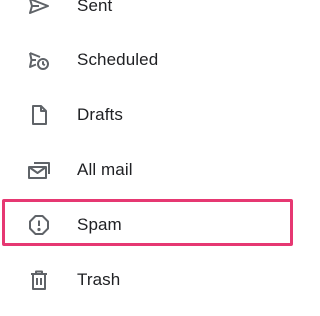  I want to click on draft-icon, so click(39, 115).